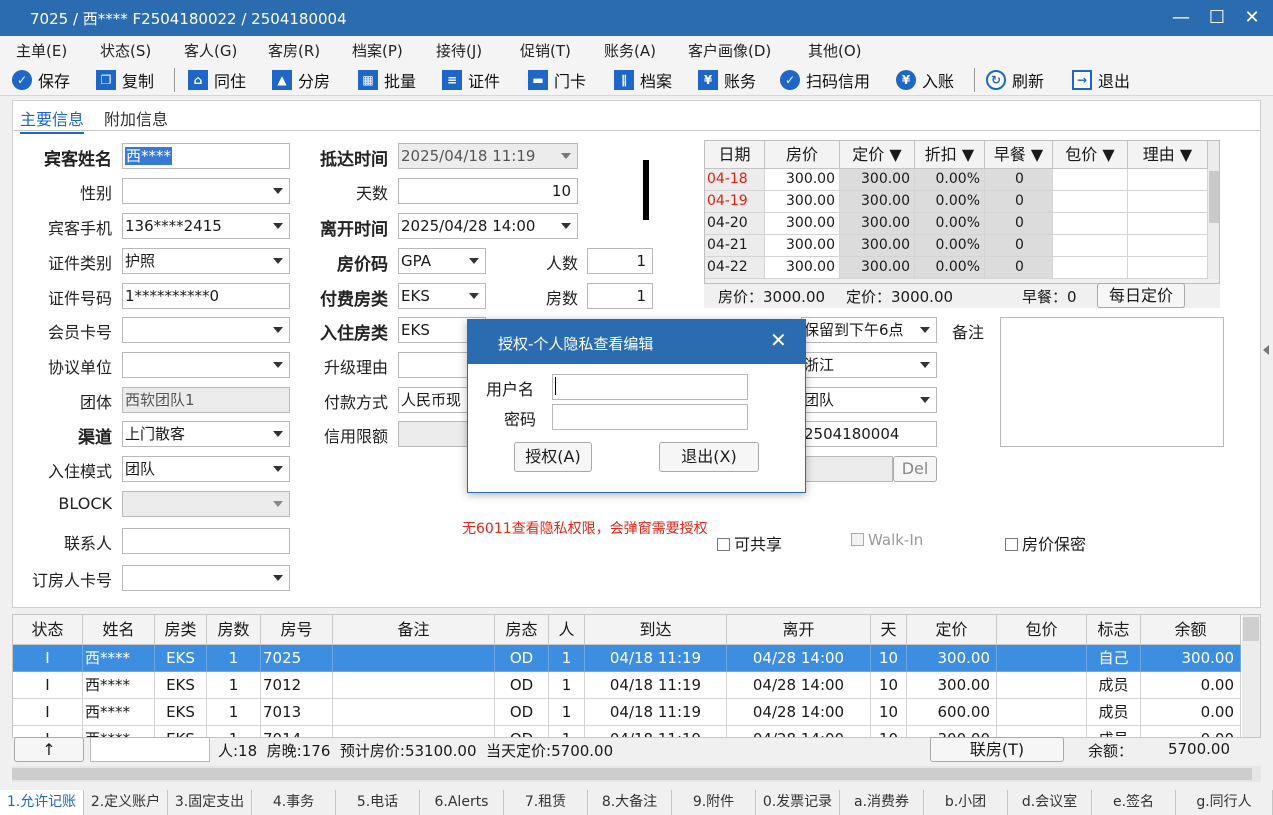  I want to click on exit-button: → 退出, so click(1101, 80).